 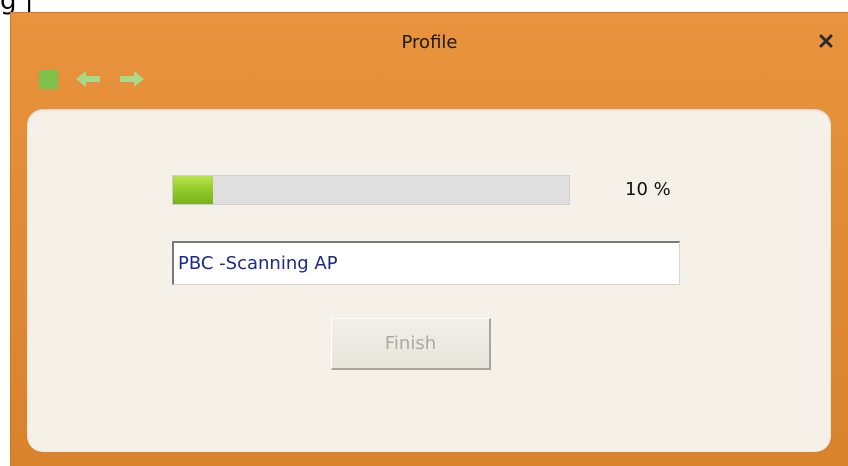 I want to click on finish-button: Finish, so click(x=411, y=344).